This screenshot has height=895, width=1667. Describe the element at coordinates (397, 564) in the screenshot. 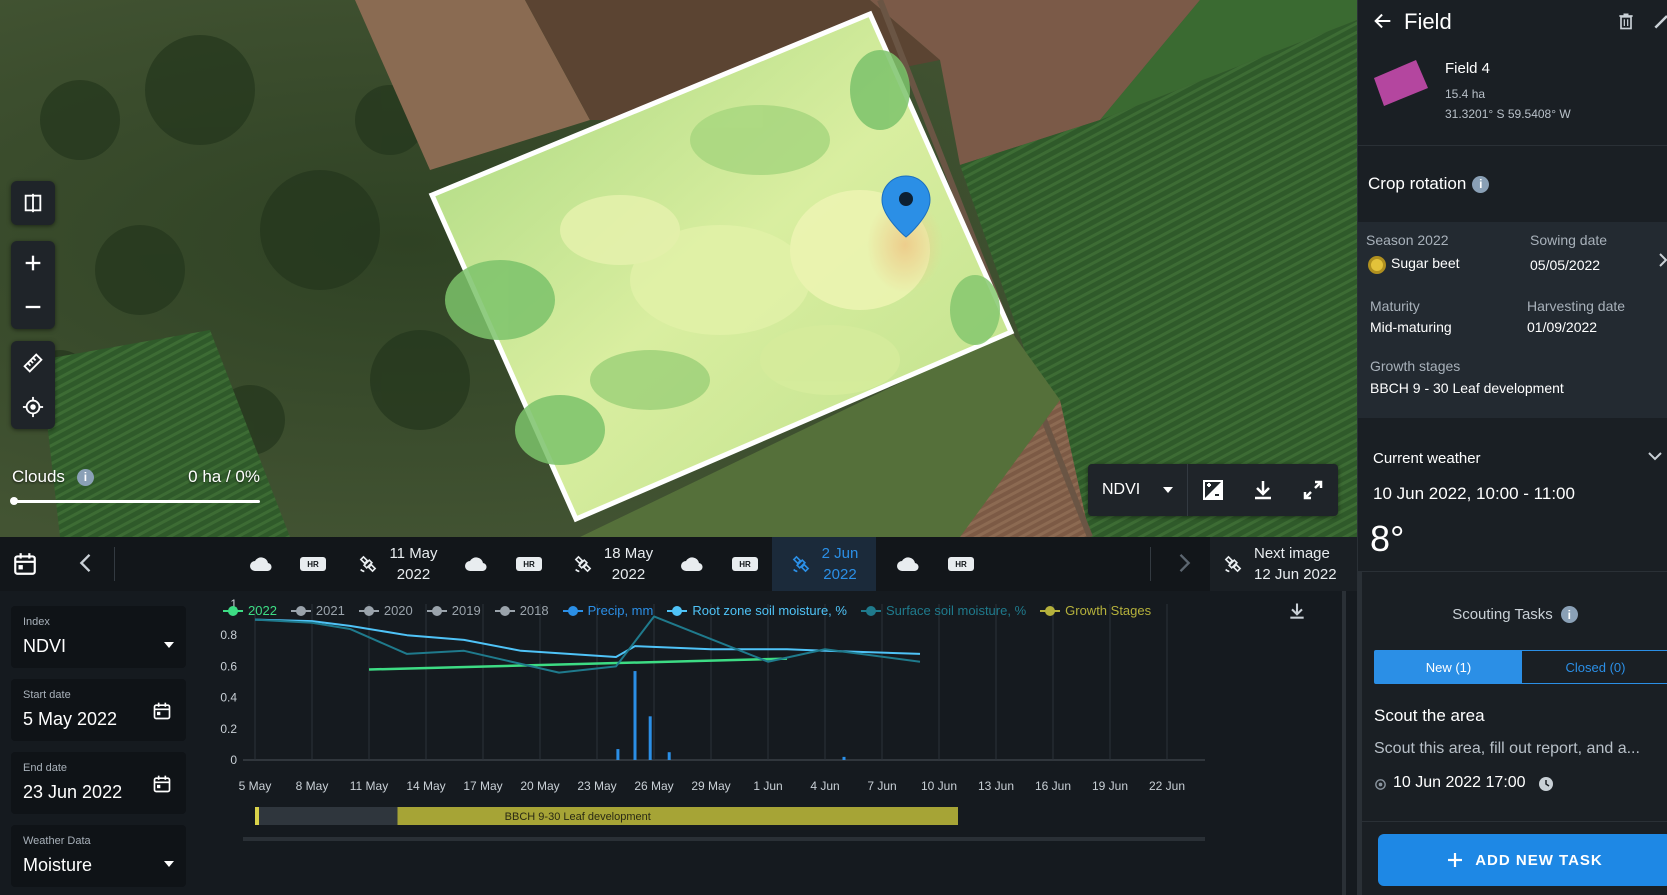

I see `timeline-date-11-may: 11 May 2022` at that location.